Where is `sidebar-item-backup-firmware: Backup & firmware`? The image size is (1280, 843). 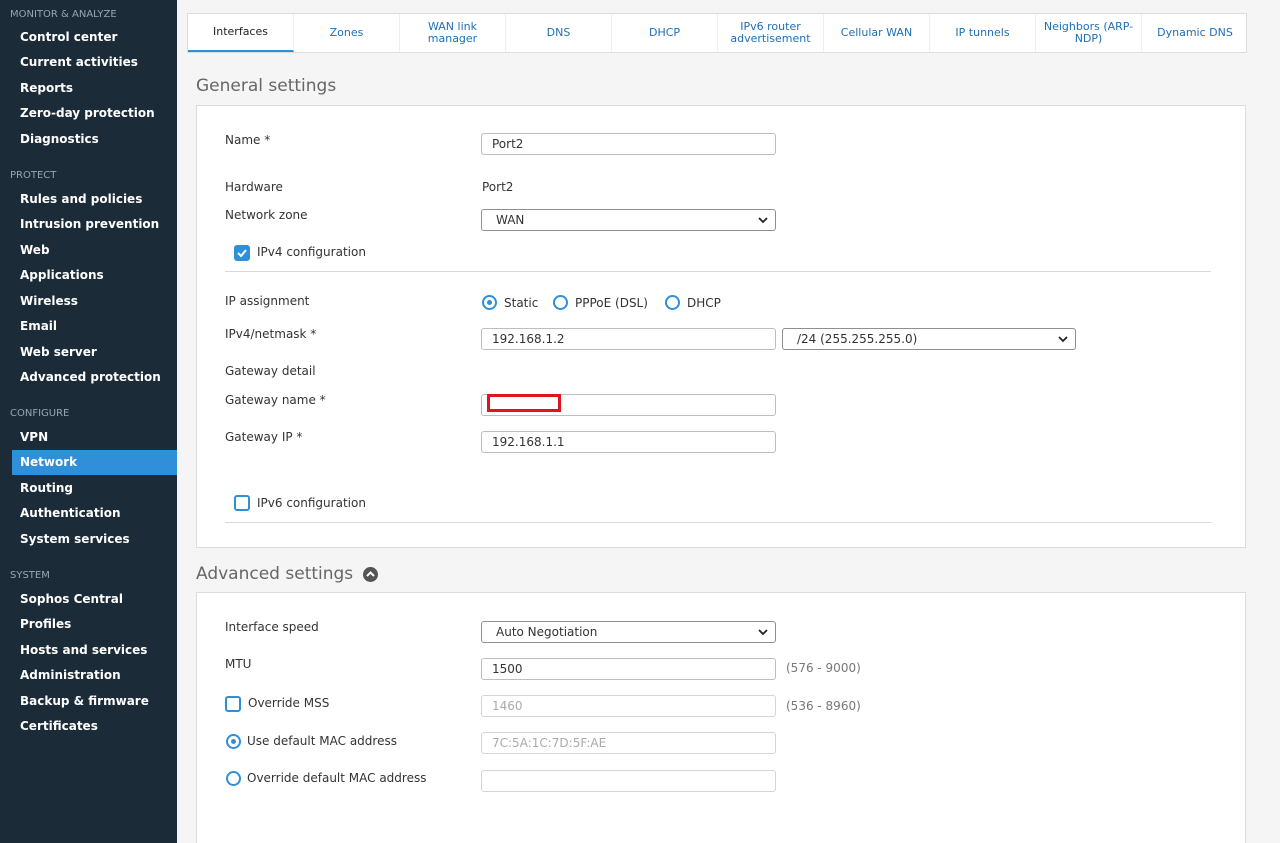 sidebar-item-backup-firmware: Backup & firmware is located at coordinates (94, 701).